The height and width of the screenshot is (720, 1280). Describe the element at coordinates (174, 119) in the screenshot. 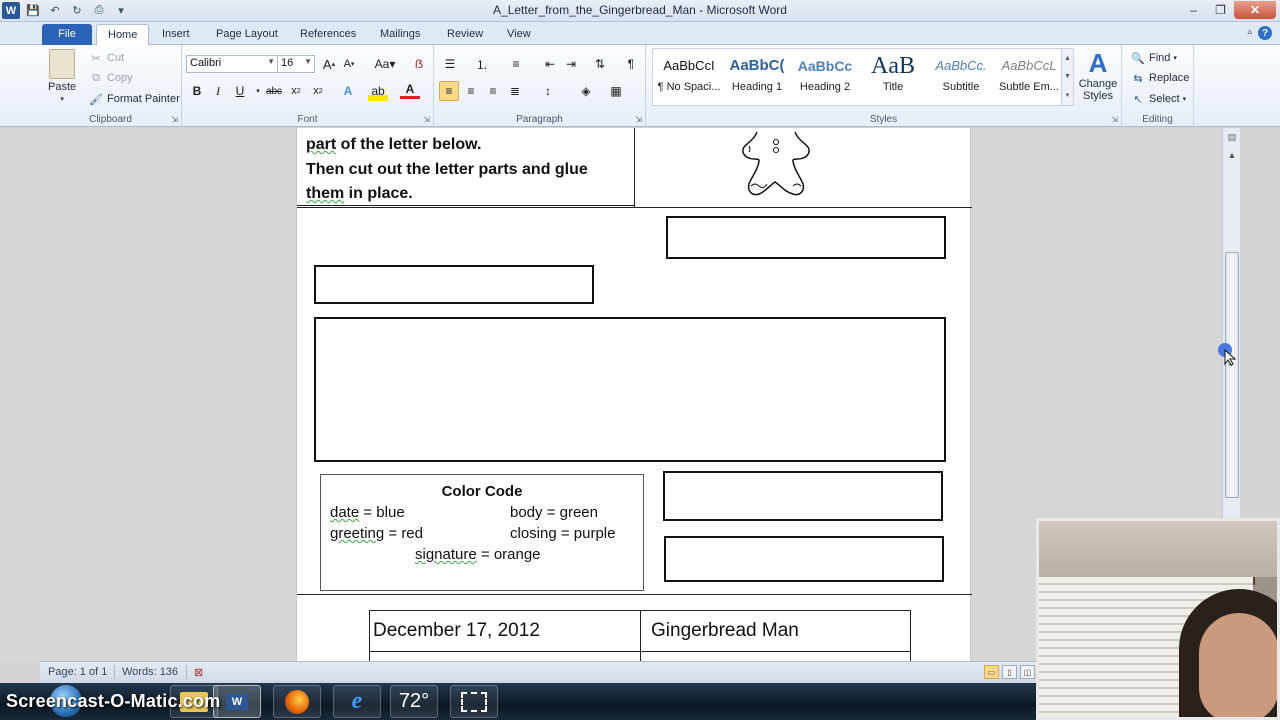

I see `clipboard-launcher-icon: ⇲` at that location.